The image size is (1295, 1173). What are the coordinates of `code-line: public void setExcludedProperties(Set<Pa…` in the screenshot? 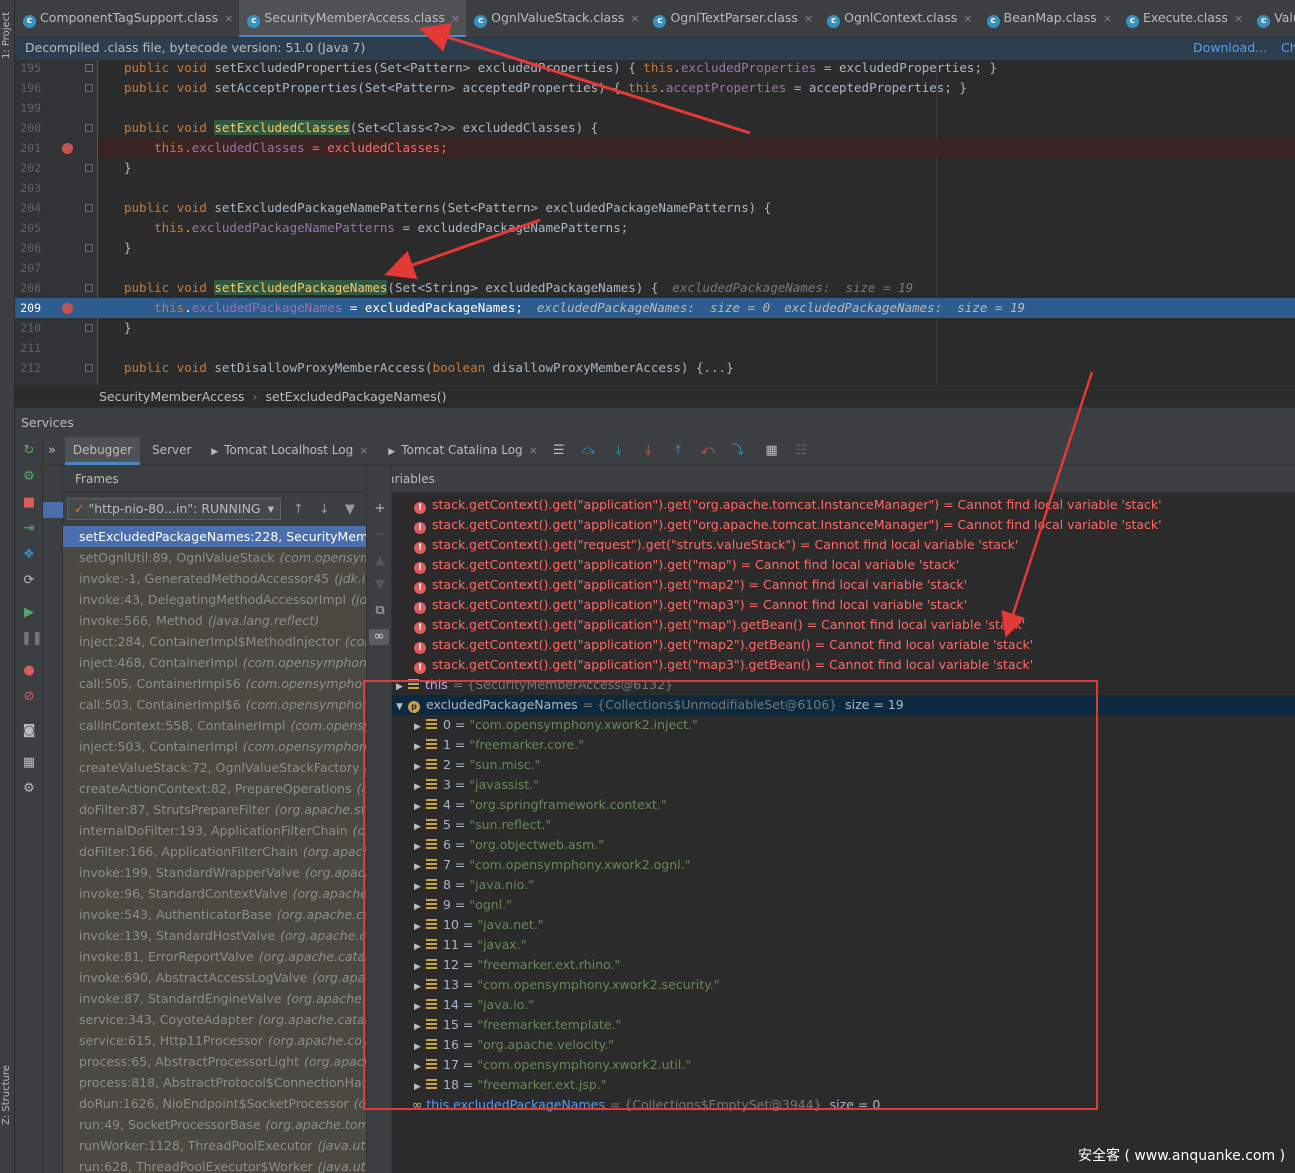 It's located at (696, 69).